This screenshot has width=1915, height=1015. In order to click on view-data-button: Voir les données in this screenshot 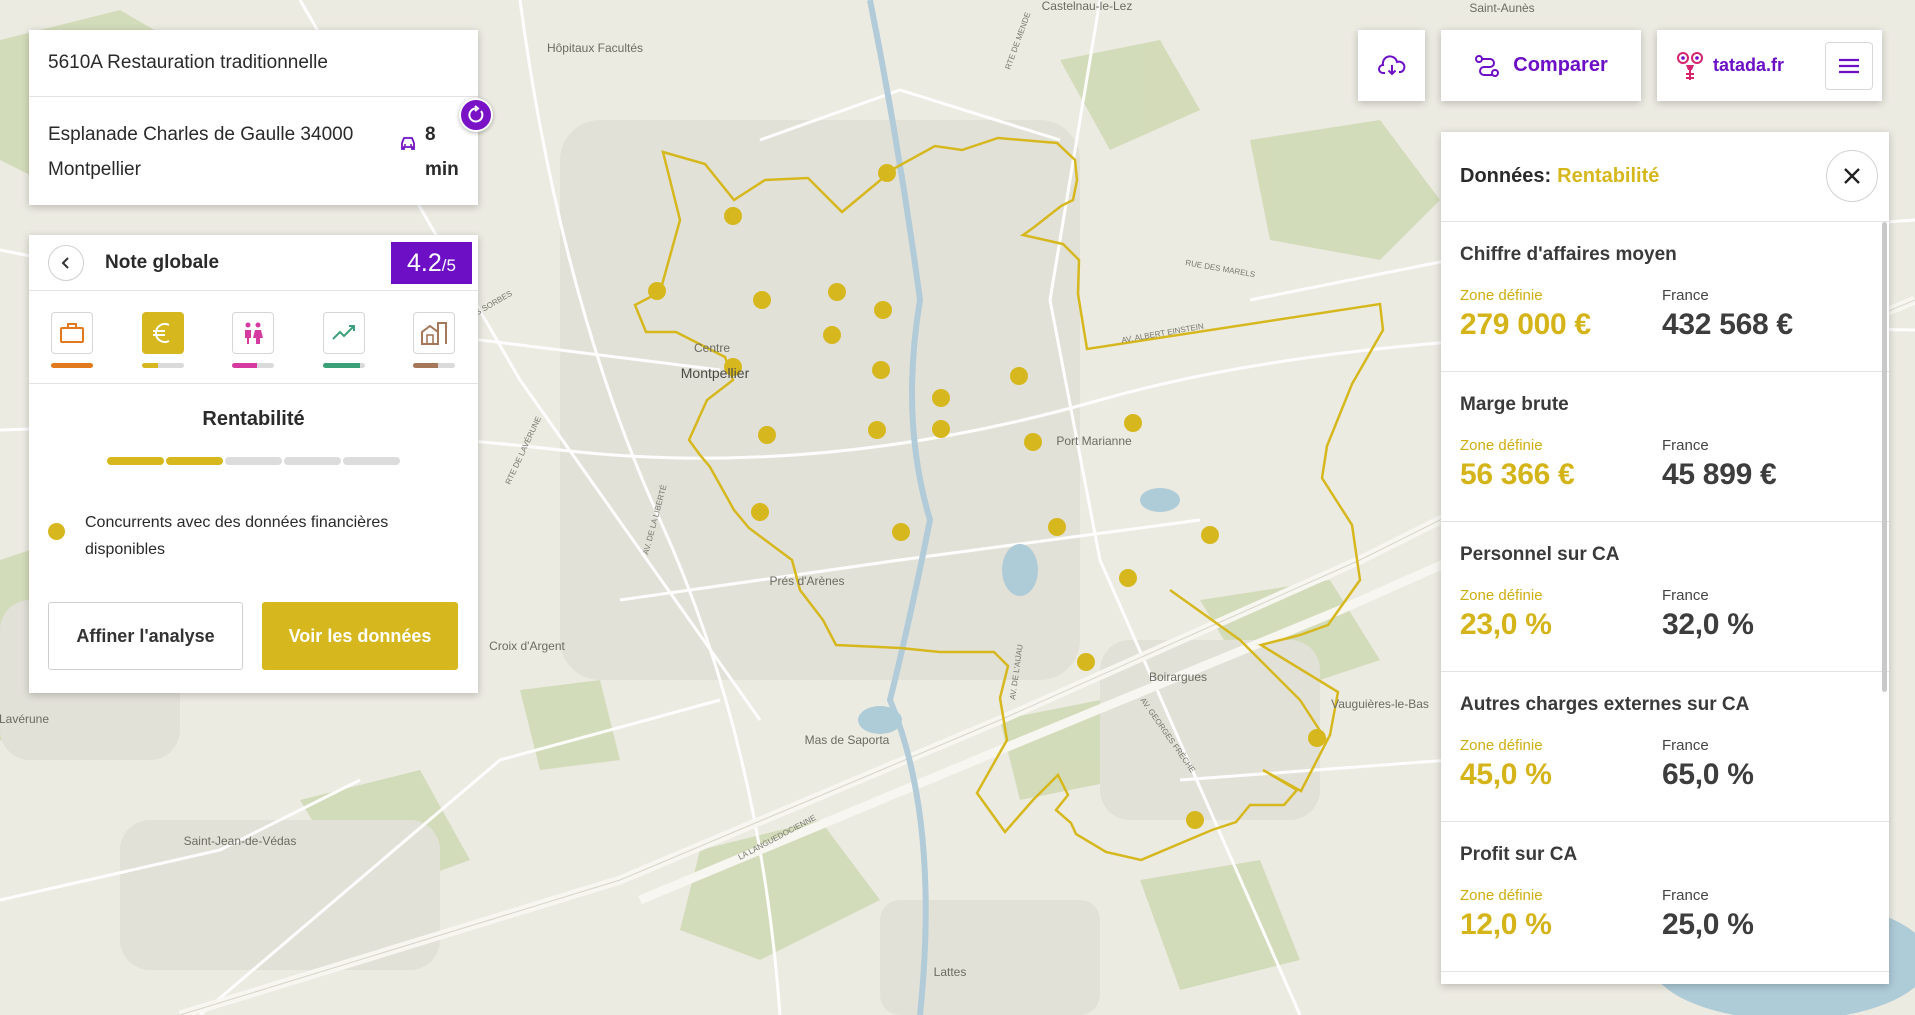, I will do `click(360, 636)`.